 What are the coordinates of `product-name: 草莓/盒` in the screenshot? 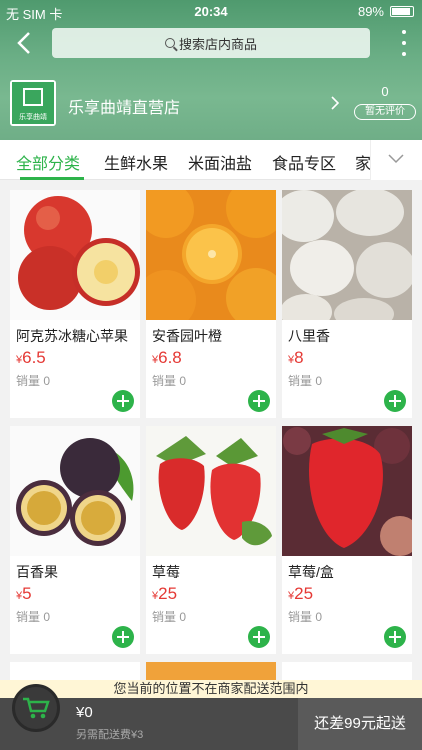 It's located at (311, 572).